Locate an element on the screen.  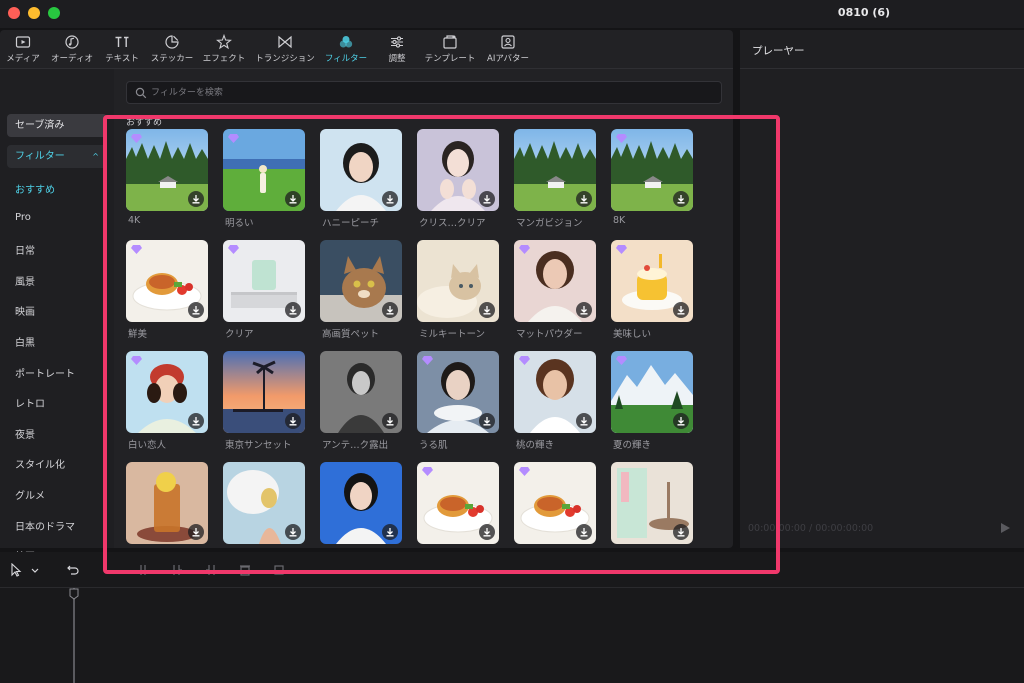
sidebar-category-item: 夜景 is located at coordinates (25, 433).